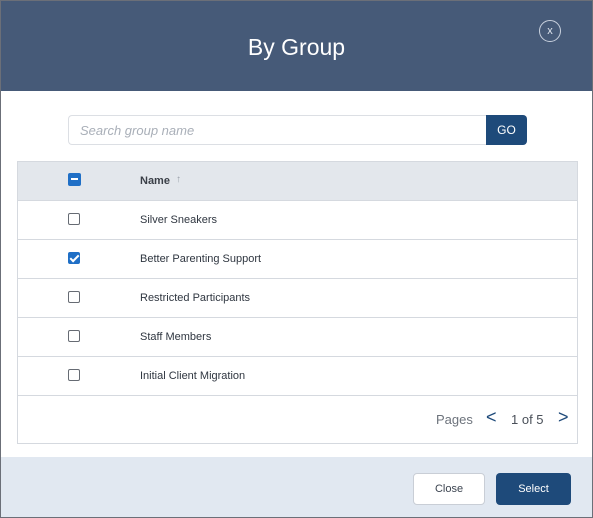  I want to click on table-row: Better Parenting Support, so click(297, 259).